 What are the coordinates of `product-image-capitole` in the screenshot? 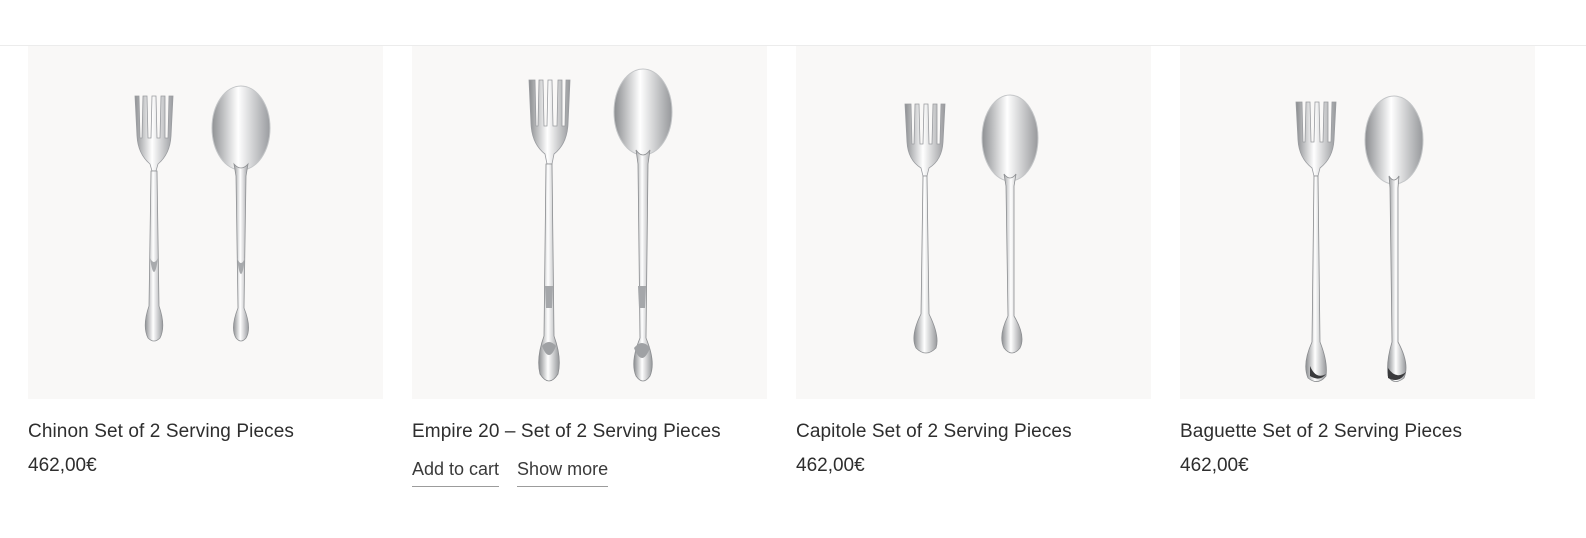 It's located at (973, 222).